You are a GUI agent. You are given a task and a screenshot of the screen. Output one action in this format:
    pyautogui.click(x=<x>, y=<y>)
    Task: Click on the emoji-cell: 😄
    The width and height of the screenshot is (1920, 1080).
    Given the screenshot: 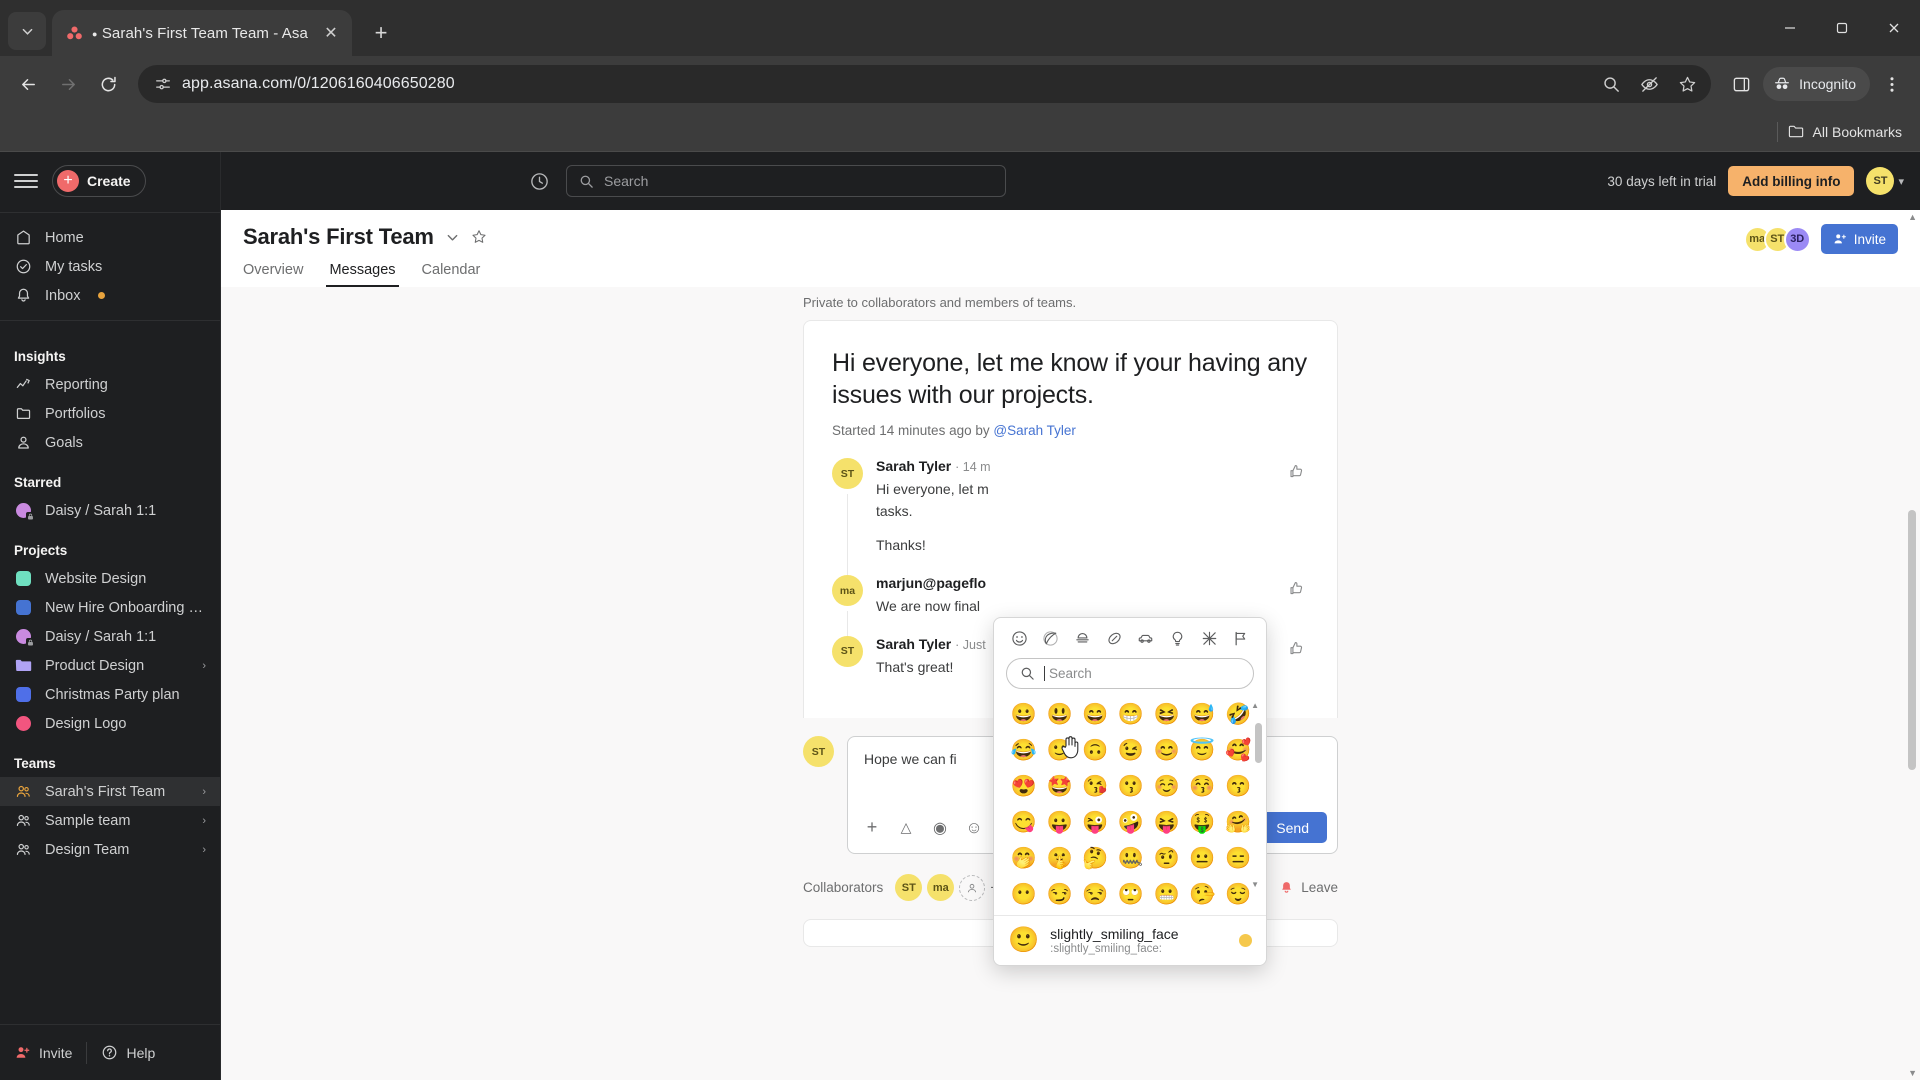 What is the action you would take?
    pyautogui.click(x=1095, y=714)
    